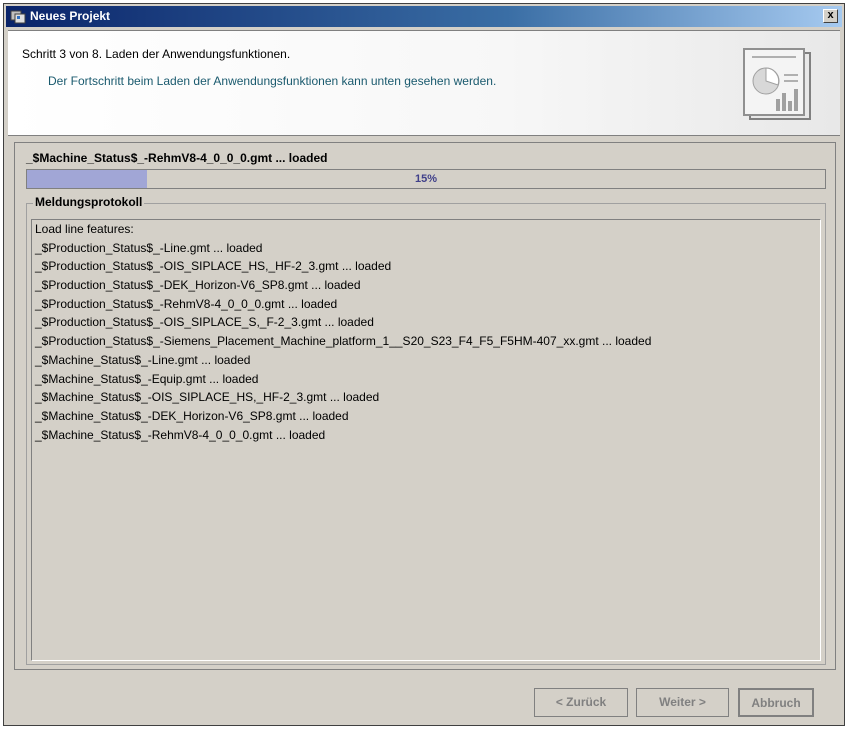  I want to click on close-icon: x, so click(830, 15).